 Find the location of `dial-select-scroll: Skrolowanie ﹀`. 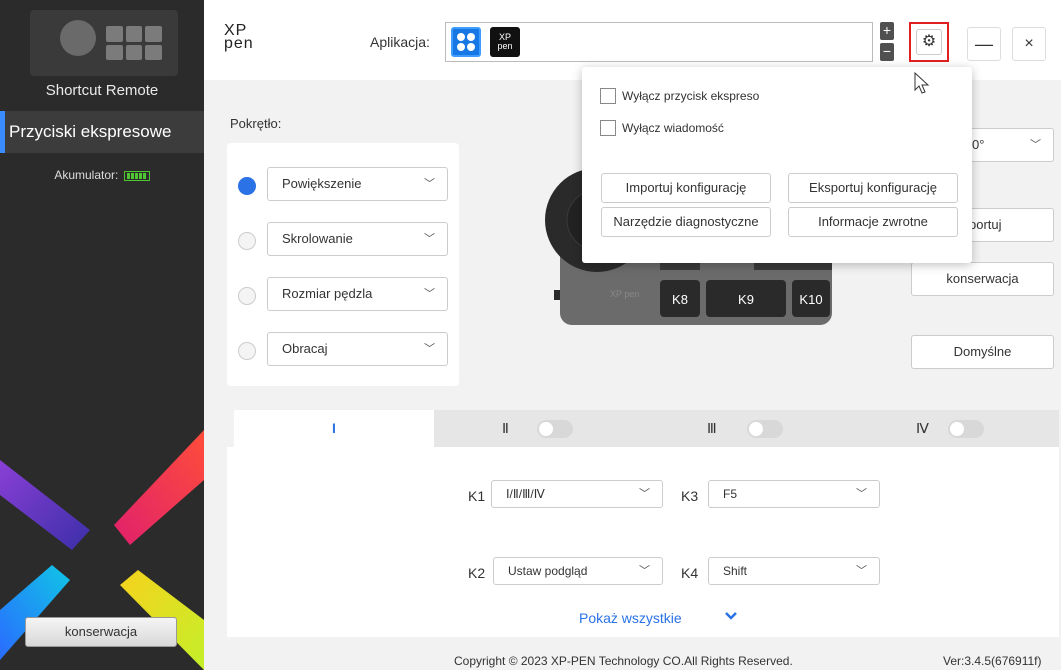

dial-select-scroll: Skrolowanie ﹀ is located at coordinates (357, 239).